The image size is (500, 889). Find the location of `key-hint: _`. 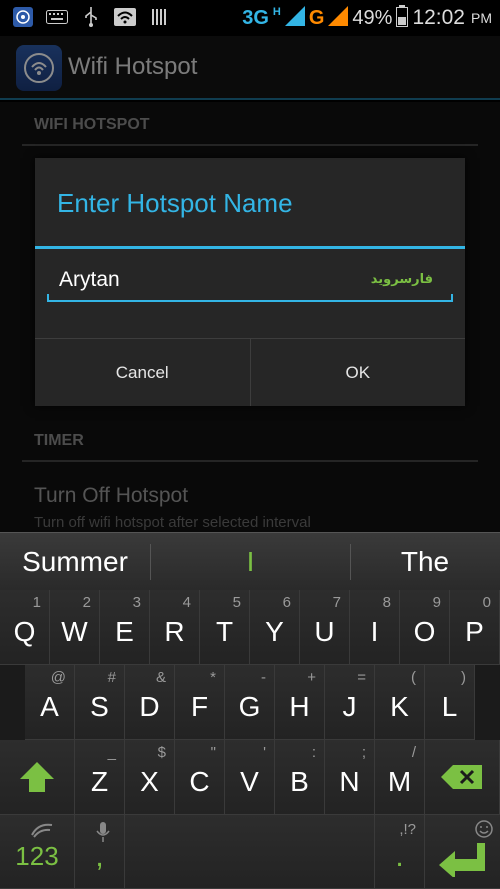

key-hint: _ is located at coordinates (111, 752).